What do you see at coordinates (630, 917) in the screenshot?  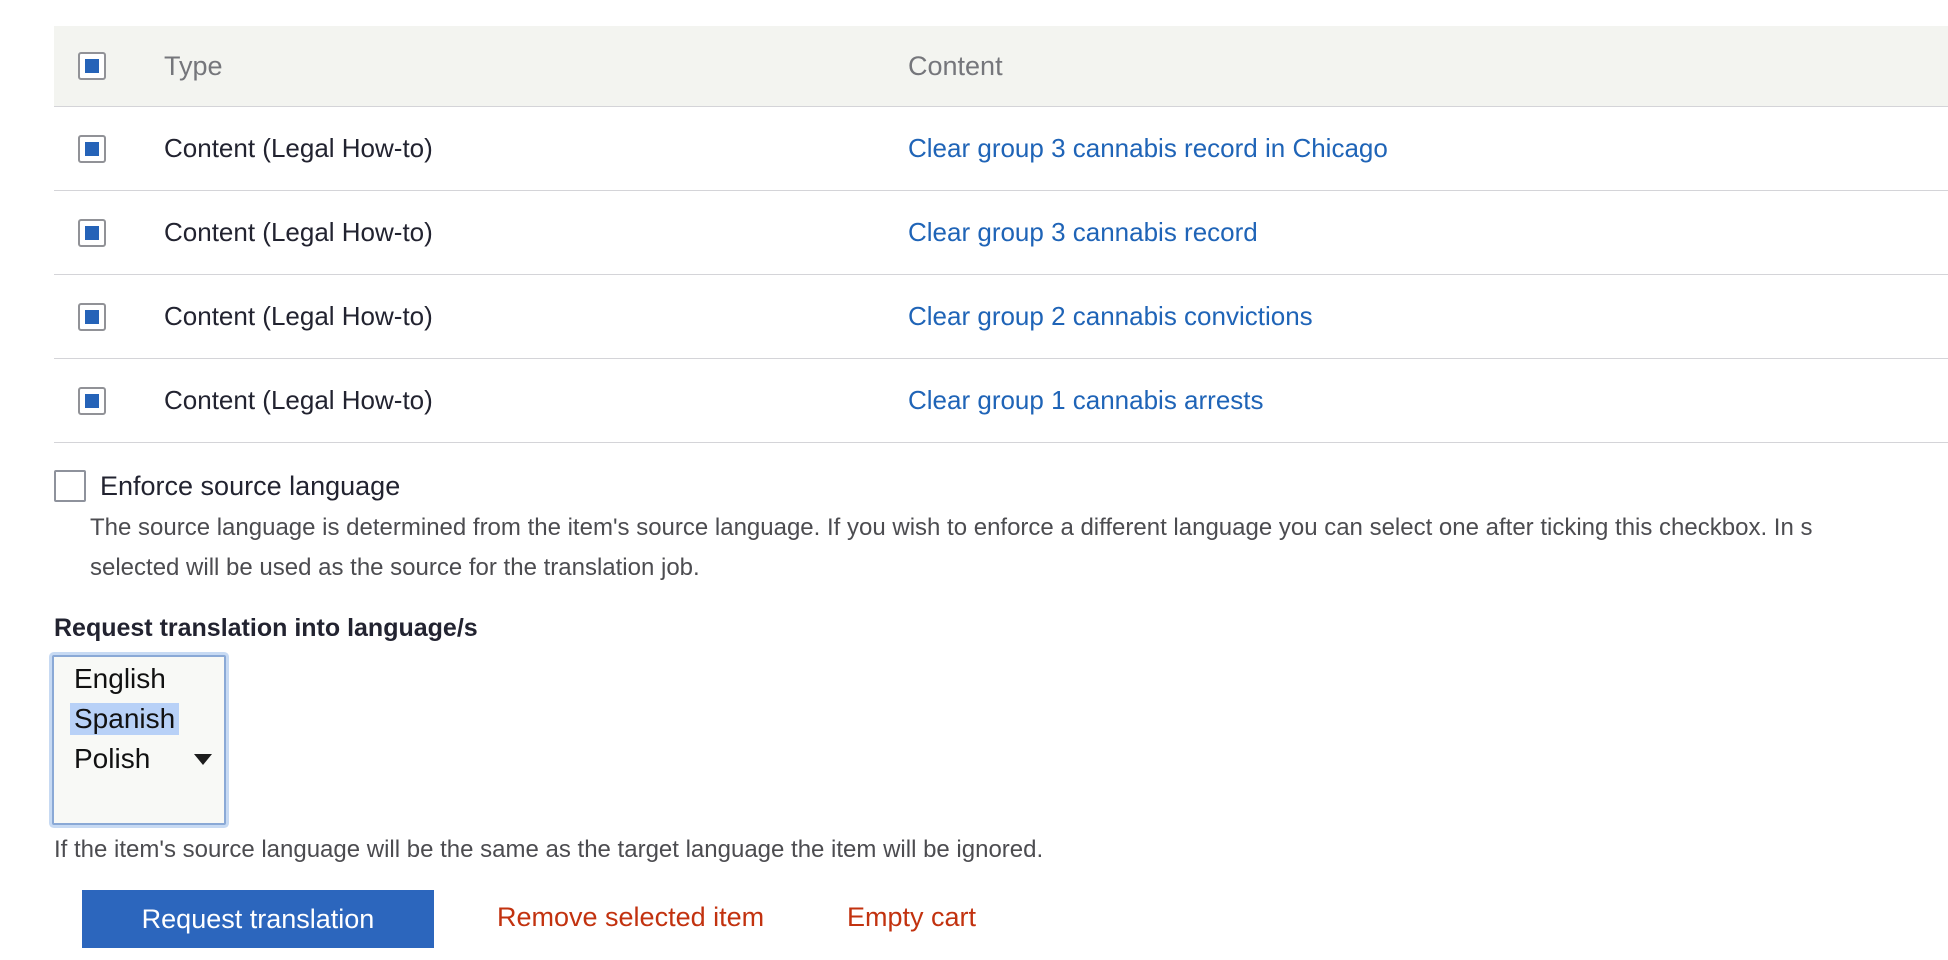 I see `remove-selected-item-link: Remove selected item` at bounding box center [630, 917].